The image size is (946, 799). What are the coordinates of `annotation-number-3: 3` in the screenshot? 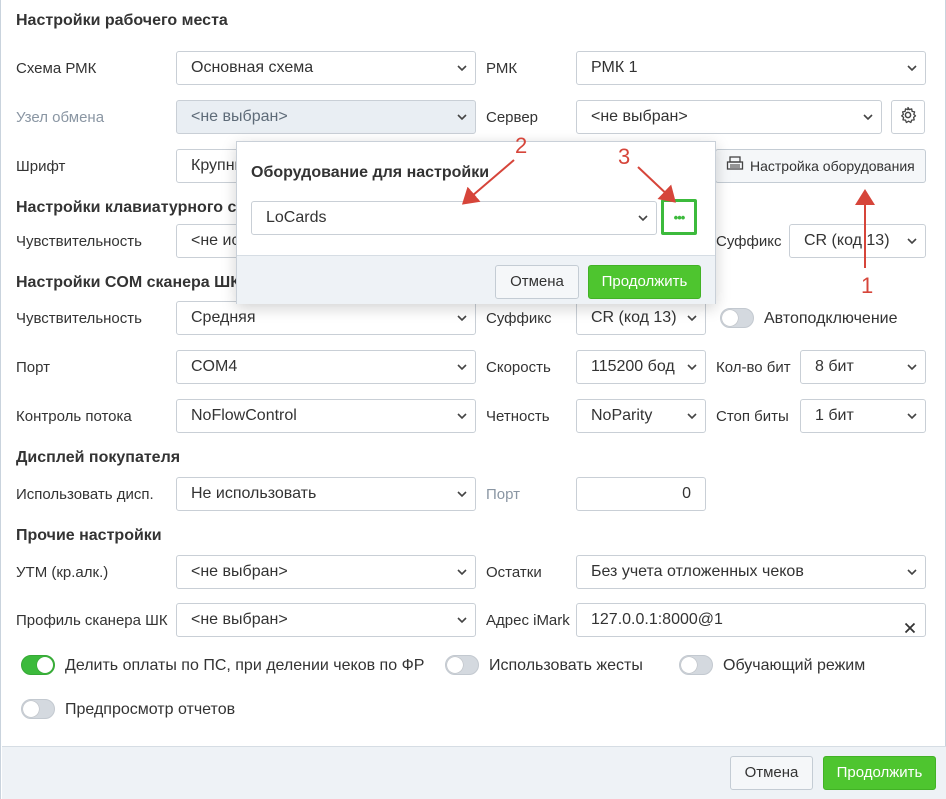 It's located at (624, 156).